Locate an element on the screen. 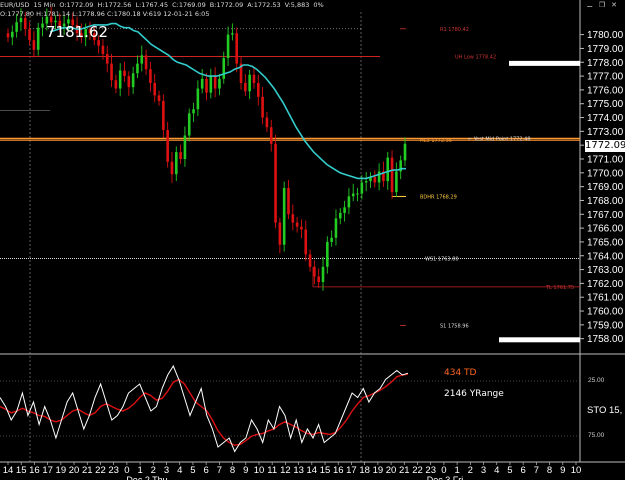 Image resolution: width=625 pixels, height=480 pixels. x-tick-label: 13 is located at coordinates (298, 470).